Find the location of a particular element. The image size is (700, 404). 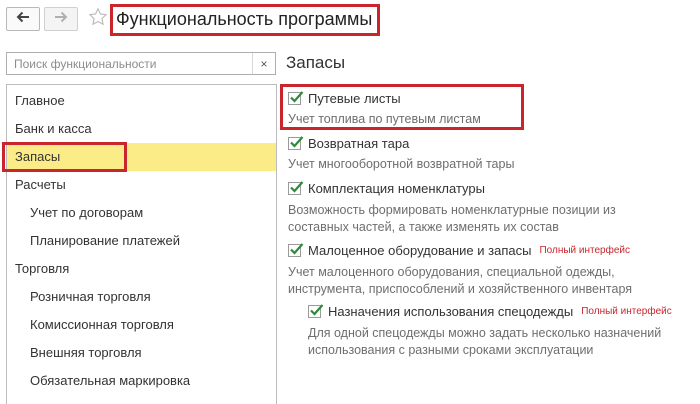

option-komplektatsiya-nomenklatury: Комплектация номенклатуры is located at coordinates (386, 188).